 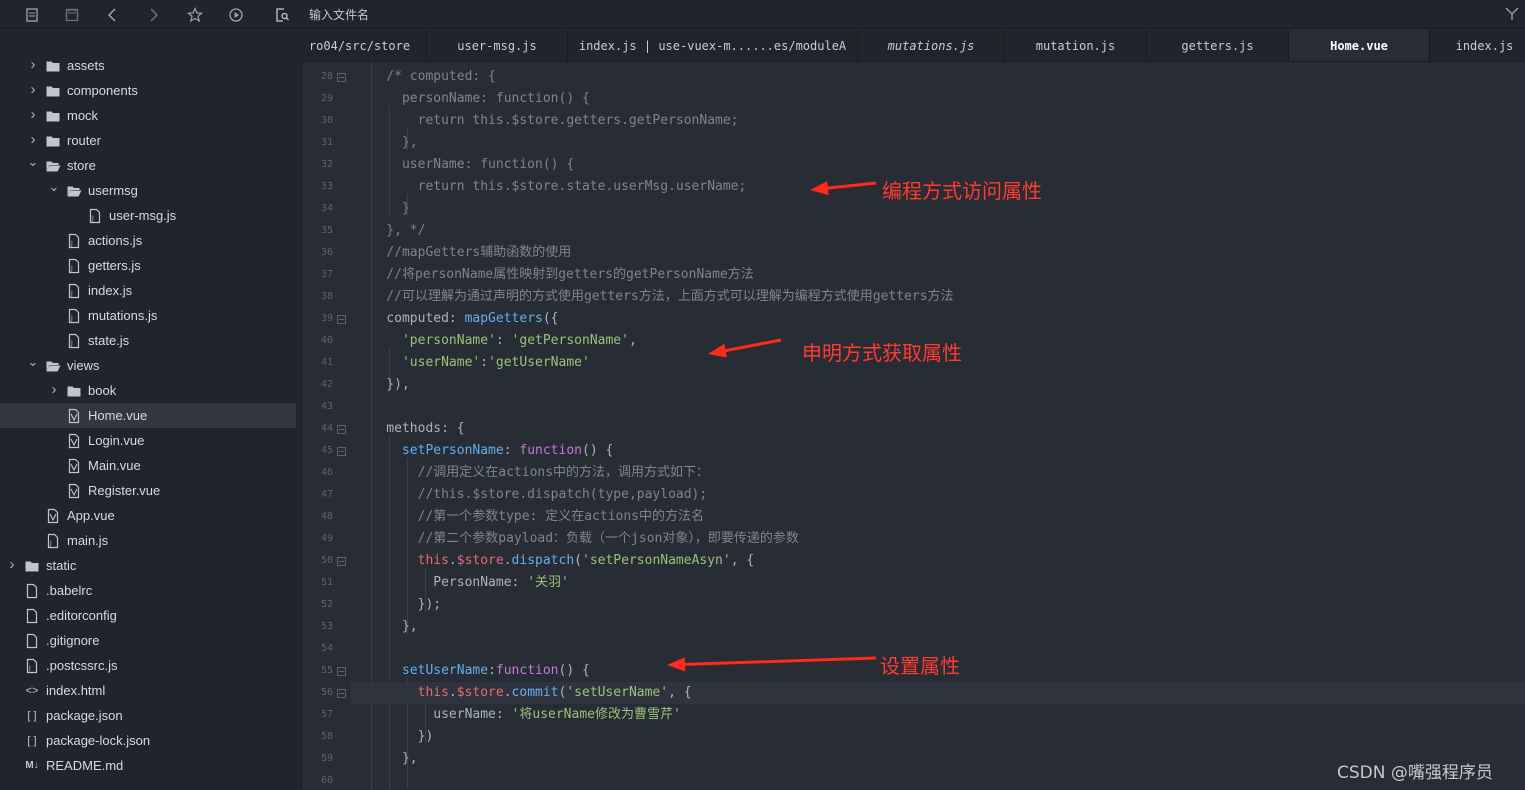 I want to click on code-line: }, */, so click(x=390, y=231).